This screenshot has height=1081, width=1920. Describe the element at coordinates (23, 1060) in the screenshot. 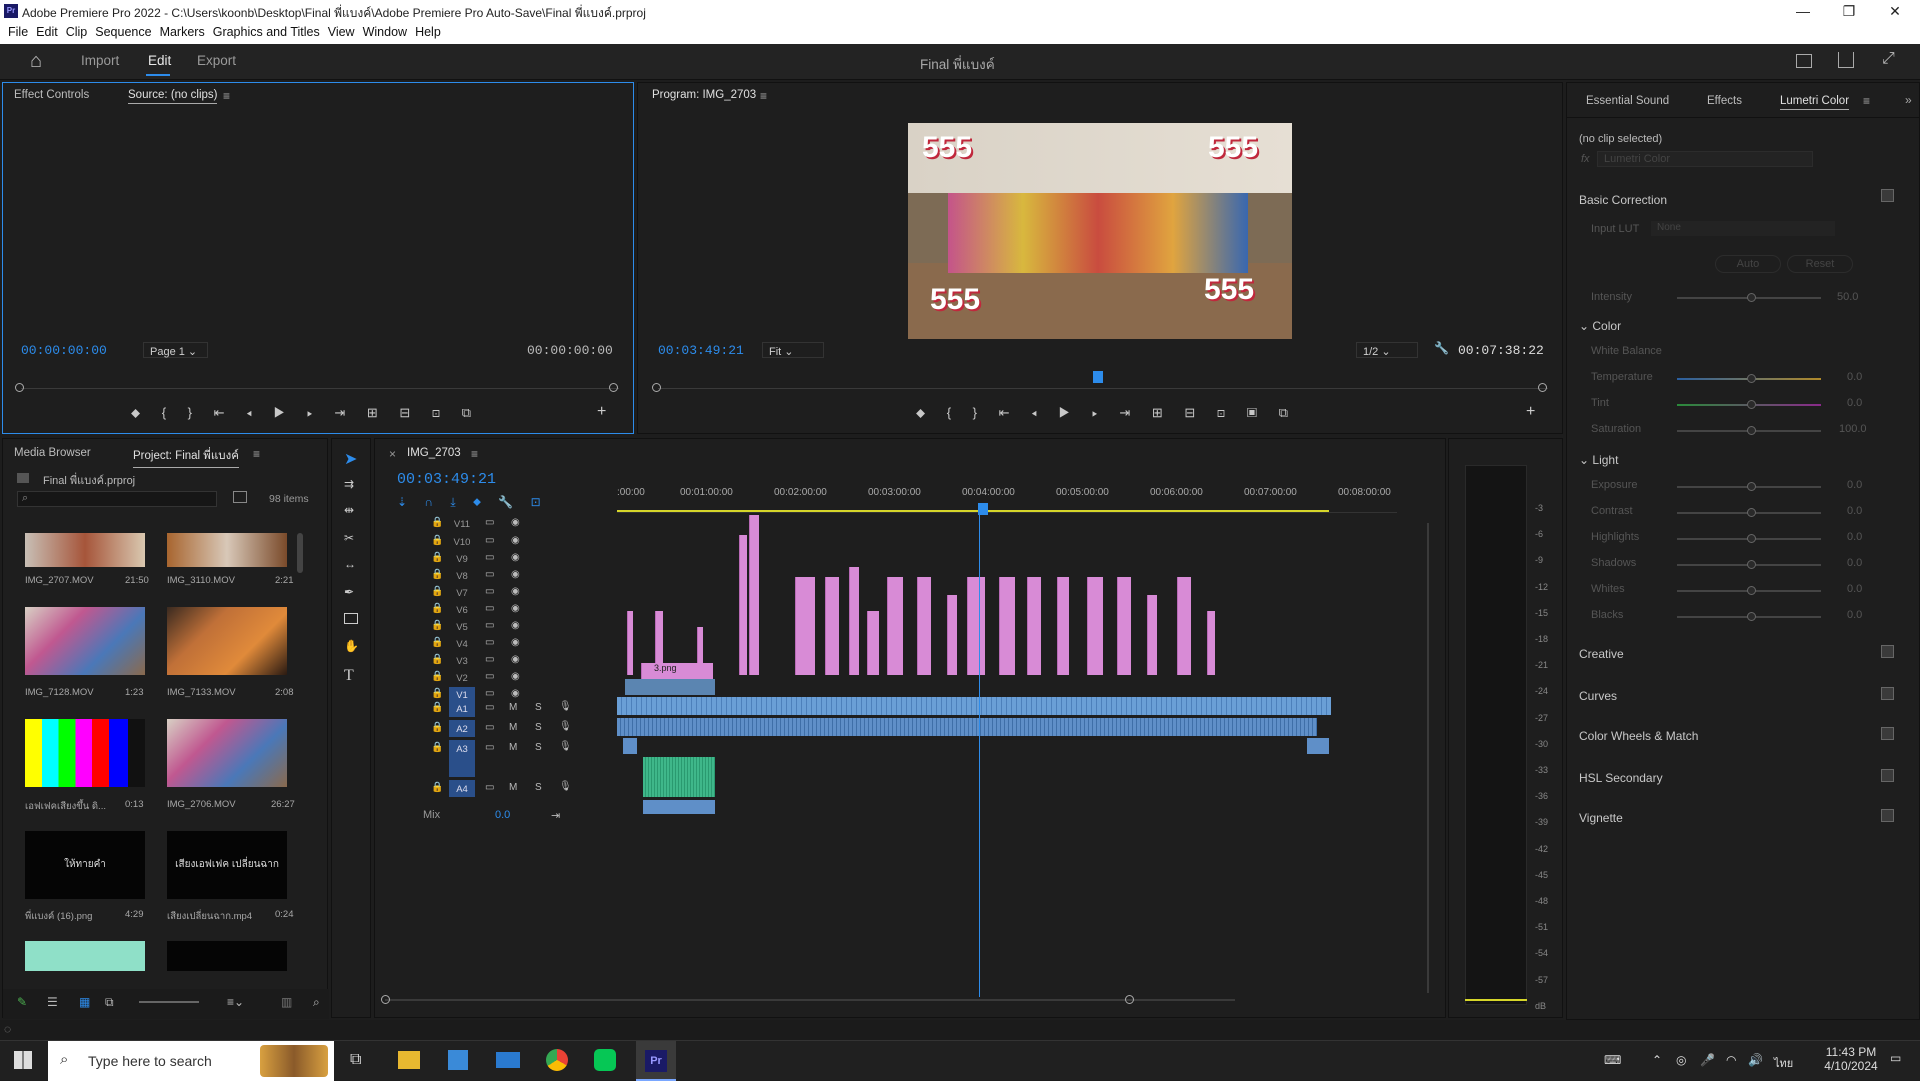

I see `start-icon` at that location.